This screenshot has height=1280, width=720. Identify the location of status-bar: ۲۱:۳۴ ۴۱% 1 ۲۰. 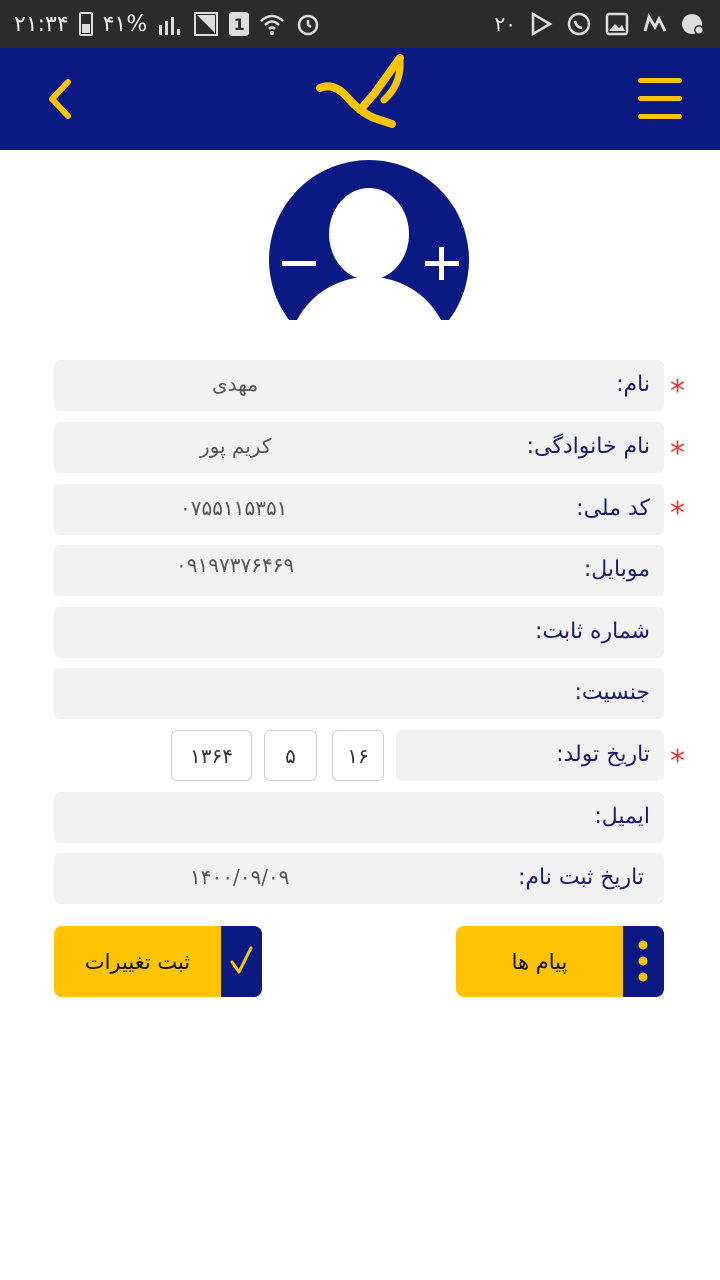
(360, 24).